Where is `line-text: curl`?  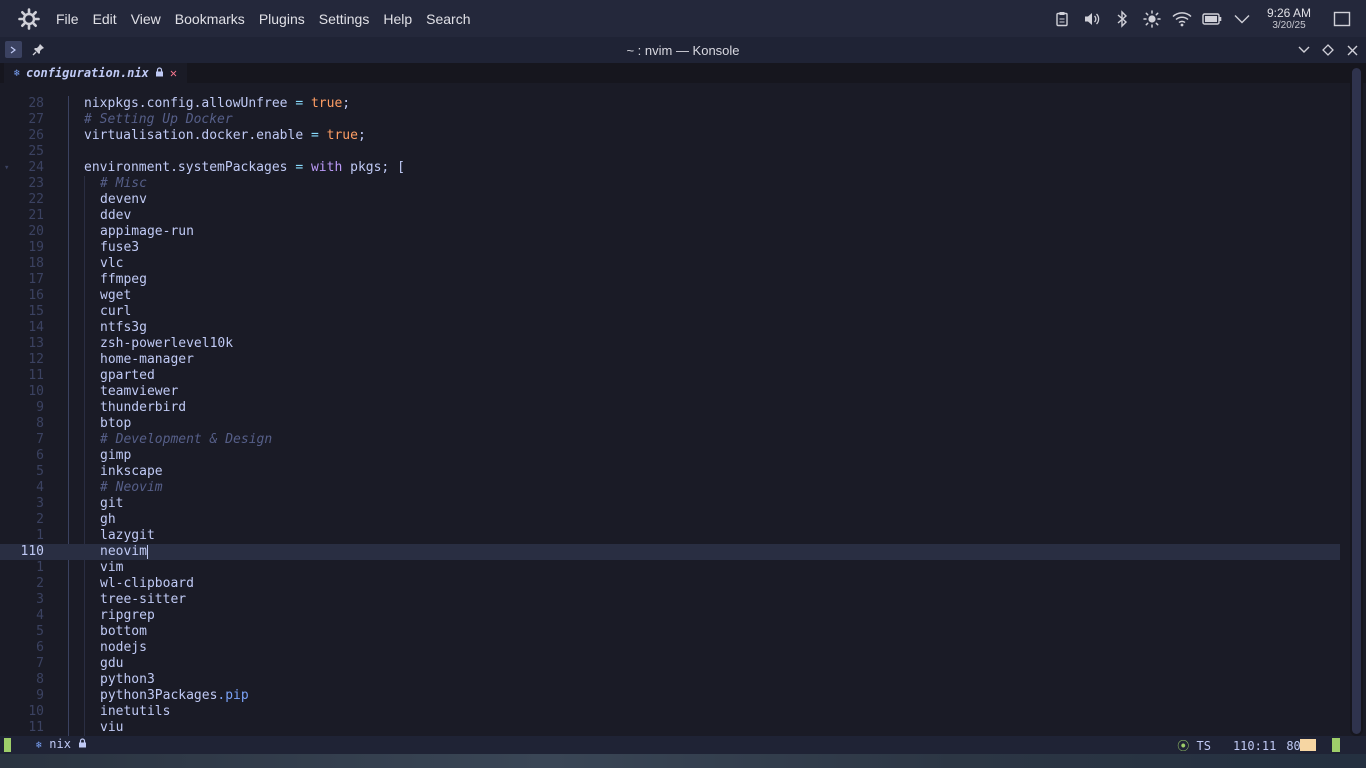 line-text: curl is located at coordinates (115, 312).